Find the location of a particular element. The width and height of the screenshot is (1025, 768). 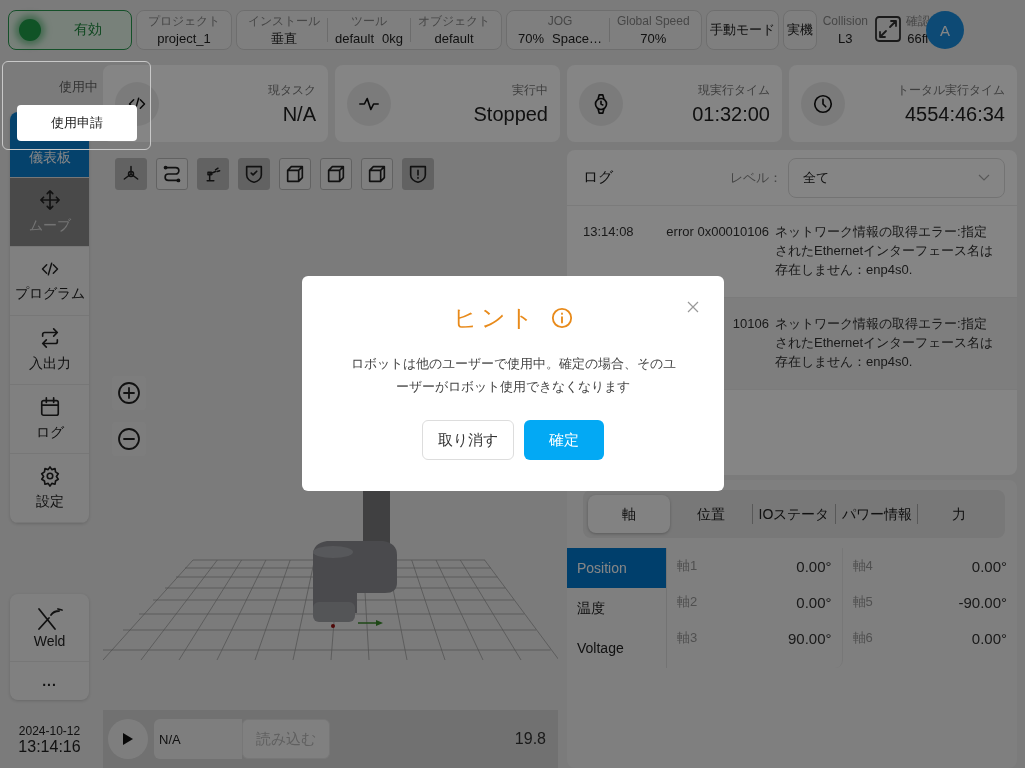

axes-icon is located at coordinates (131, 174).